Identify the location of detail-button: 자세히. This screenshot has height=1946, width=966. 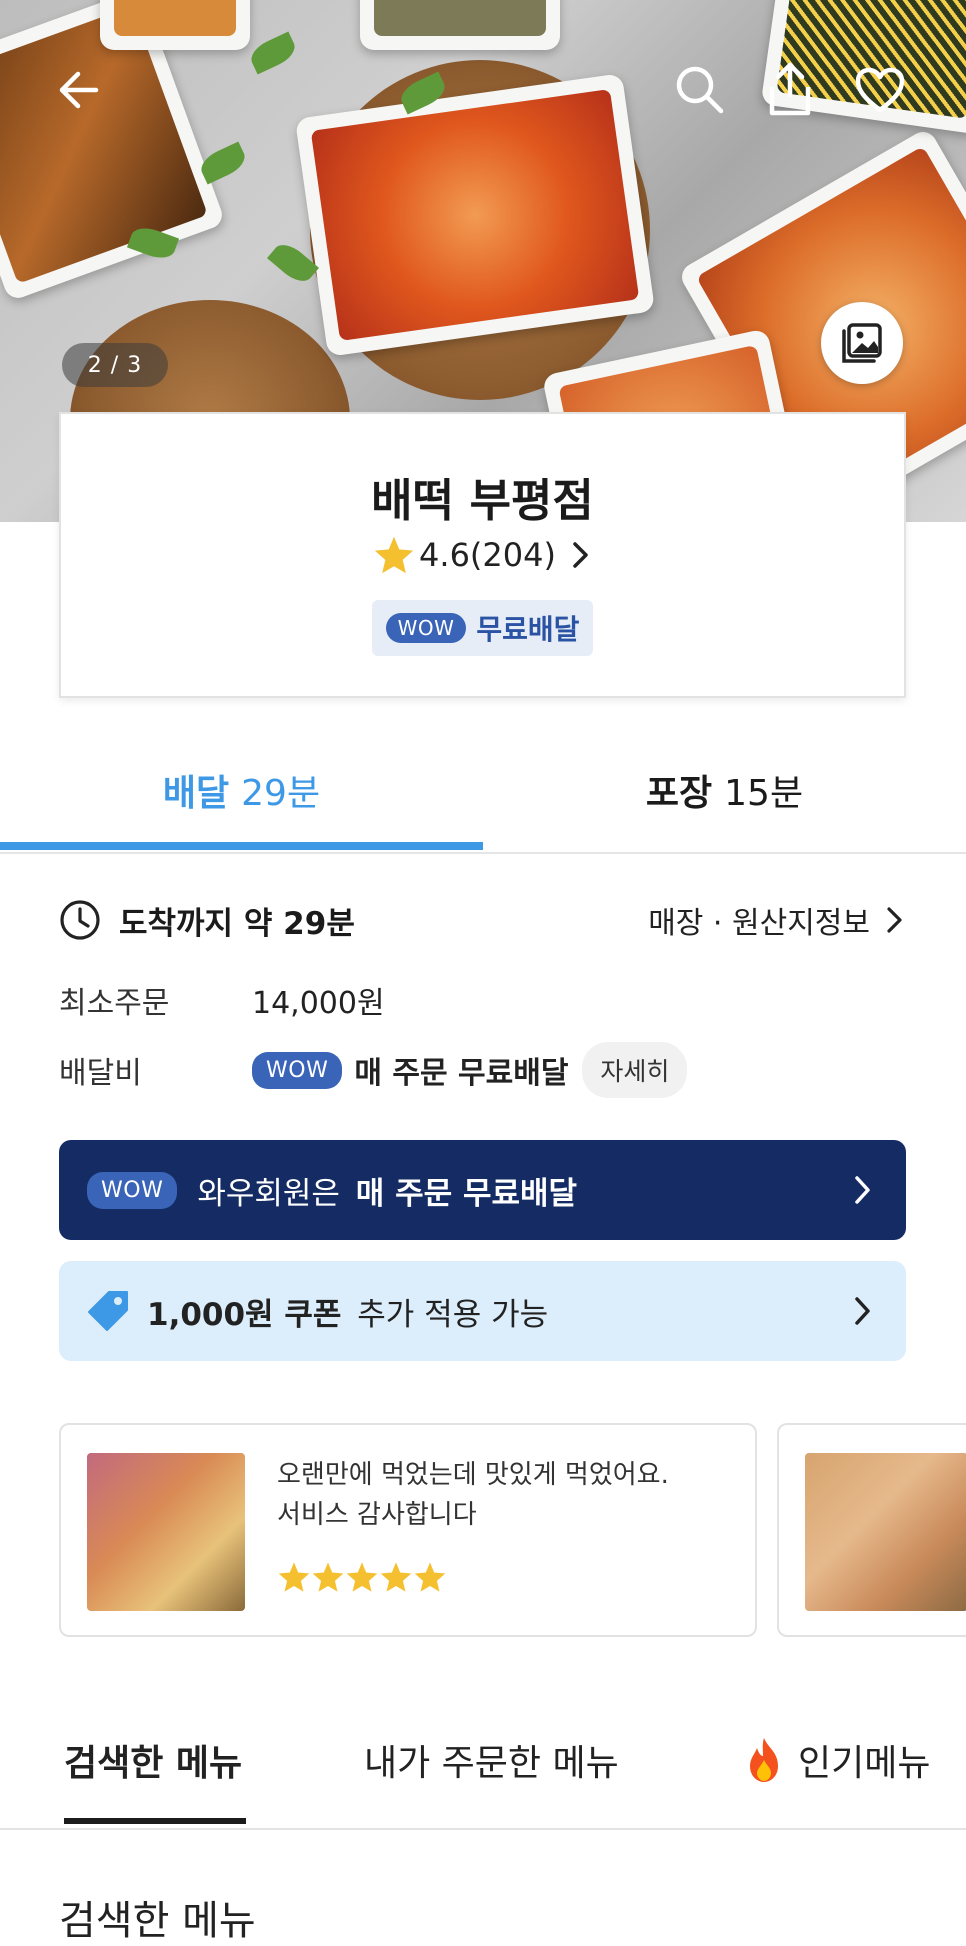
(635, 1070).